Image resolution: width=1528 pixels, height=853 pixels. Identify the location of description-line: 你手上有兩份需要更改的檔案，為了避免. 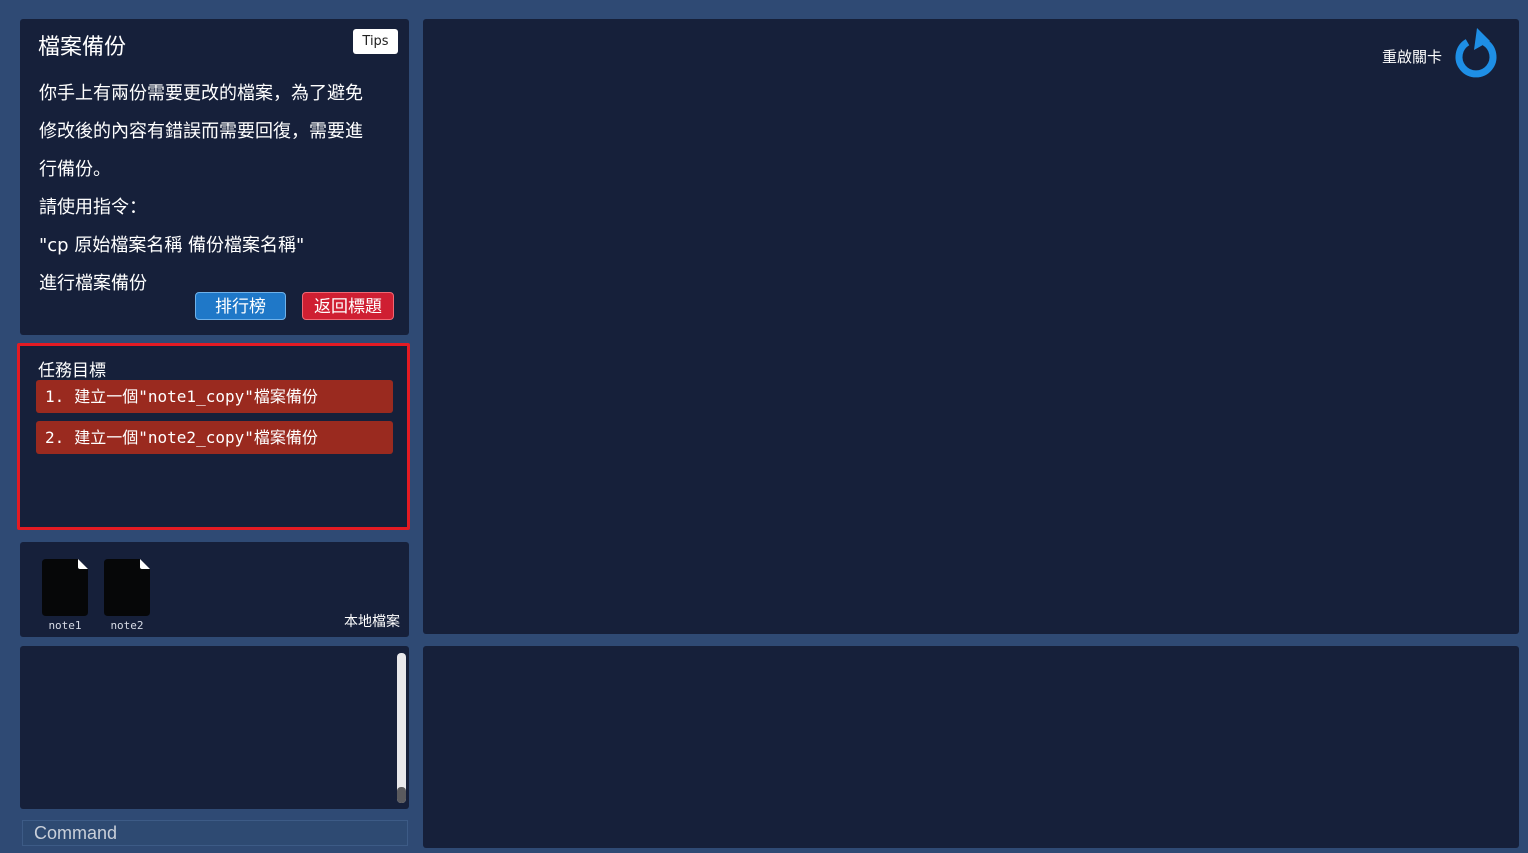
(201, 93).